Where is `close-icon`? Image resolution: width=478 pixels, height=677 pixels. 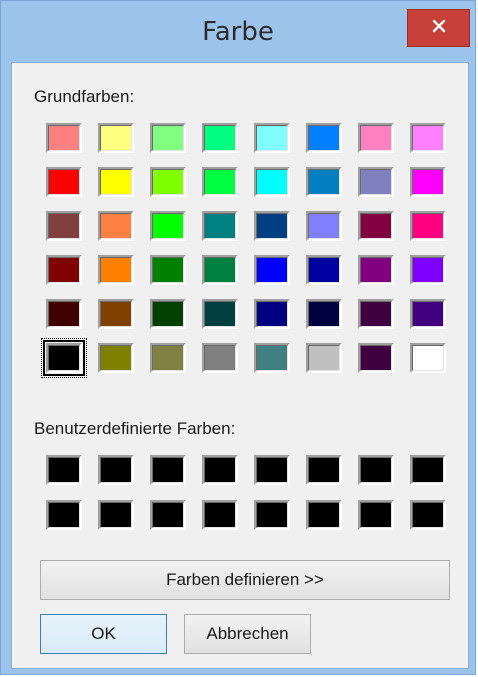 close-icon is located at coordinates (439, 28).